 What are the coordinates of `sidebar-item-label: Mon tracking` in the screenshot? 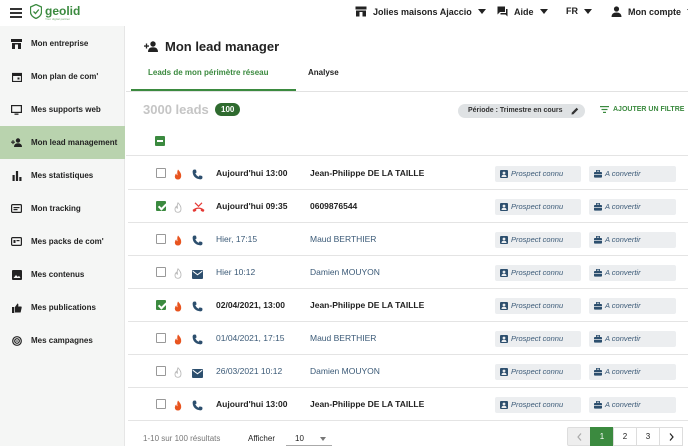 It's located at (56, 208).